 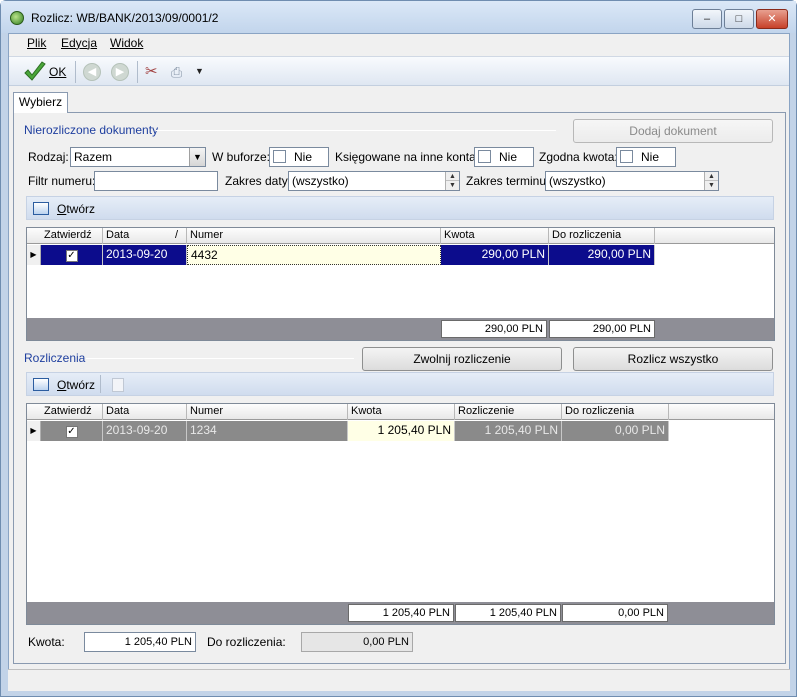 What do you see at coordinates (62, 181) in the screenshot?
I see `filtr-label: Filtr numeru:` at bounding box center [62, 181].